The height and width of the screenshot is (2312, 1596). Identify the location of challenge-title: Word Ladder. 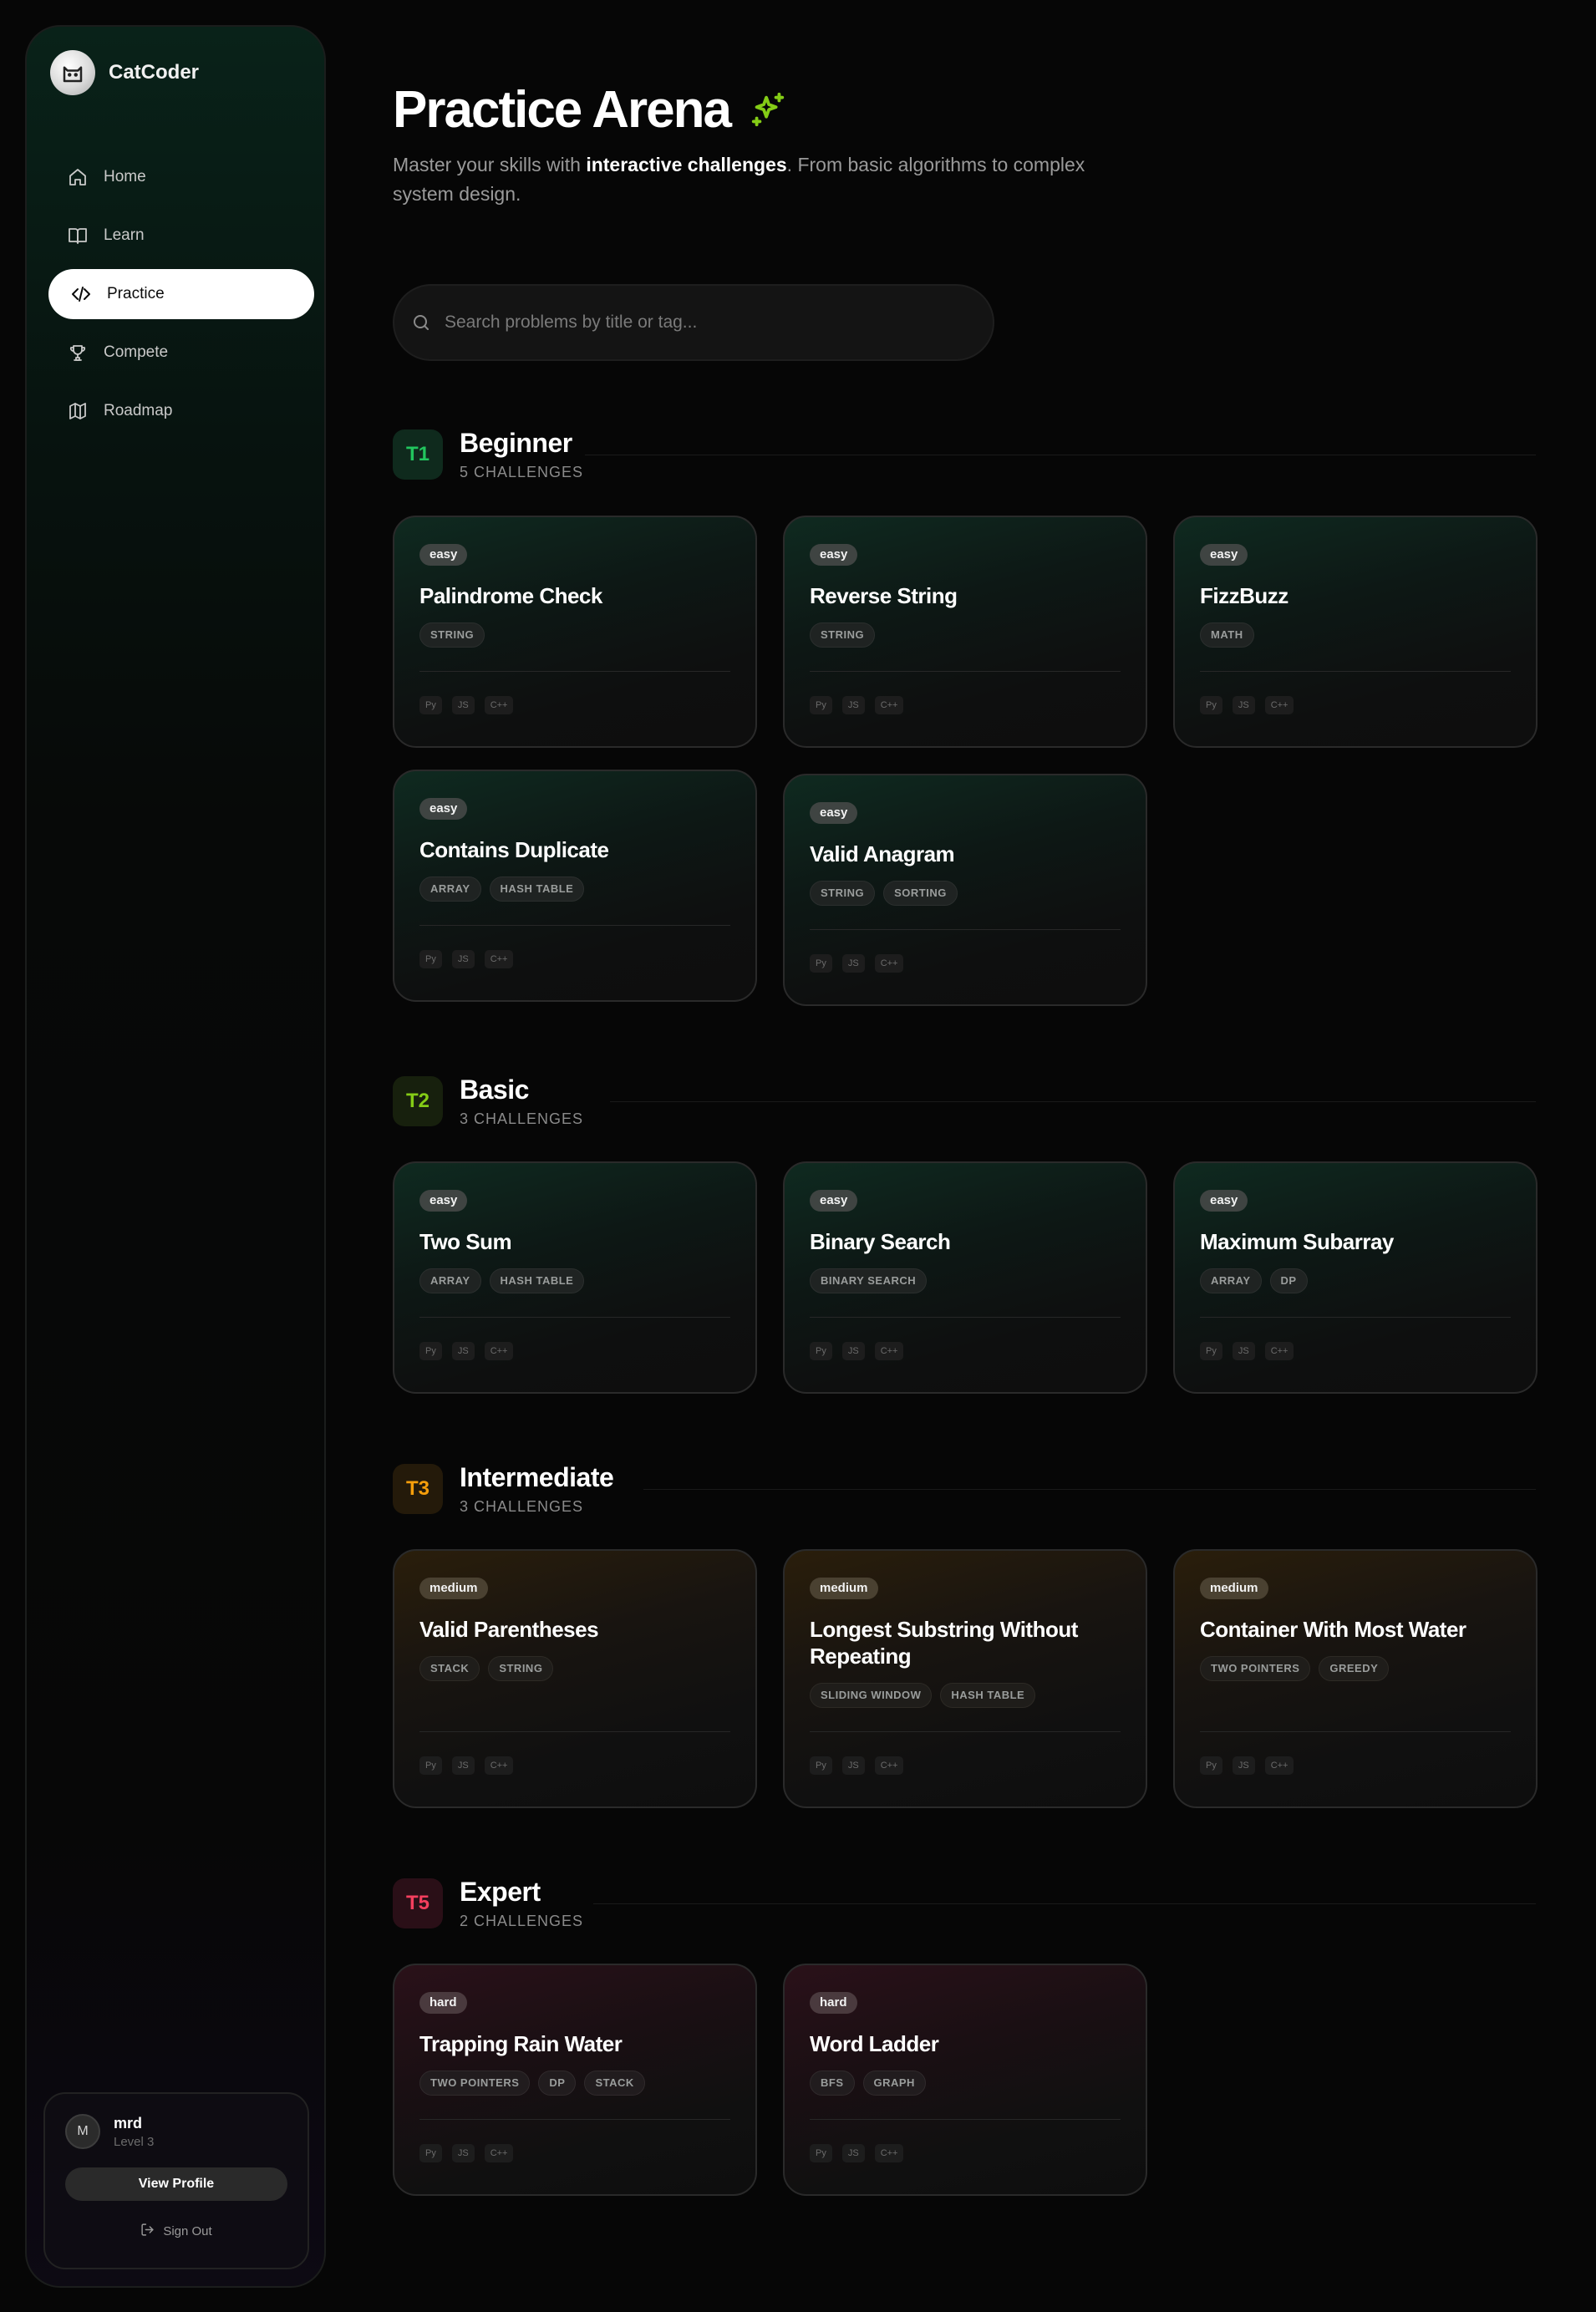
(875, 2043).